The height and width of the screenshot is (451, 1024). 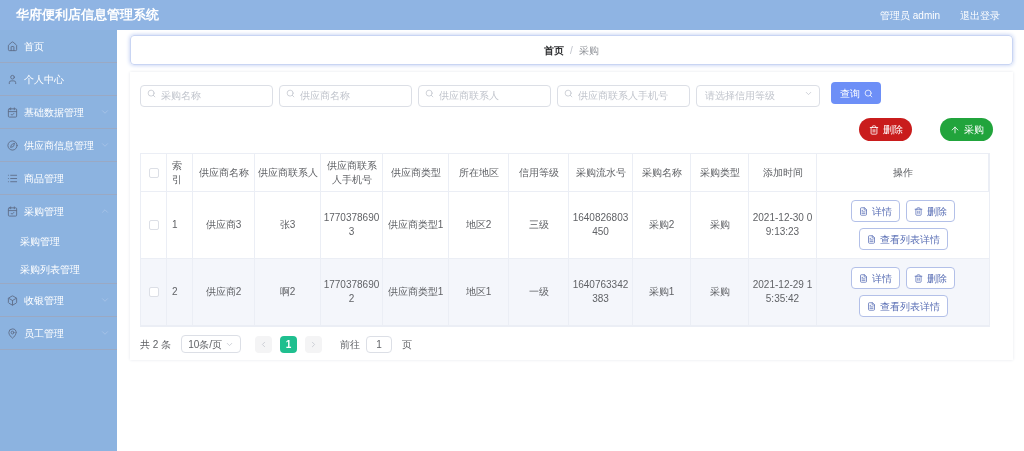 I want to click on query-button: 查询, so click(x=856, y=93).